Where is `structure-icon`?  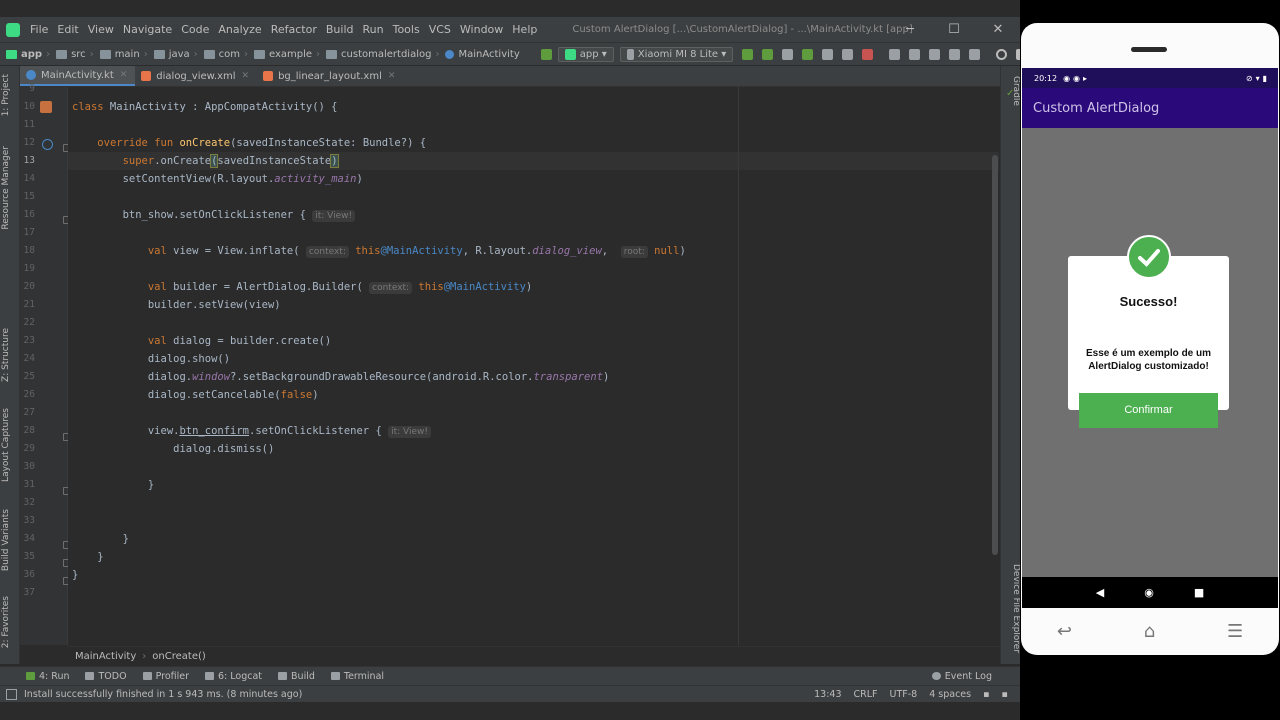 structure-icon is located at coordinates (955, 54).